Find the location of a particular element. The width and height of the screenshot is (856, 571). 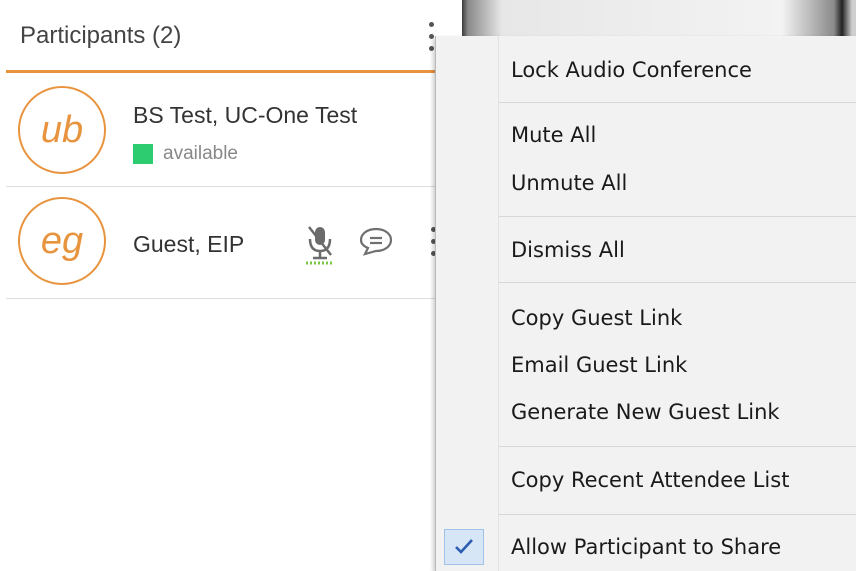

chat-icon is located at coordinates (376, 241).